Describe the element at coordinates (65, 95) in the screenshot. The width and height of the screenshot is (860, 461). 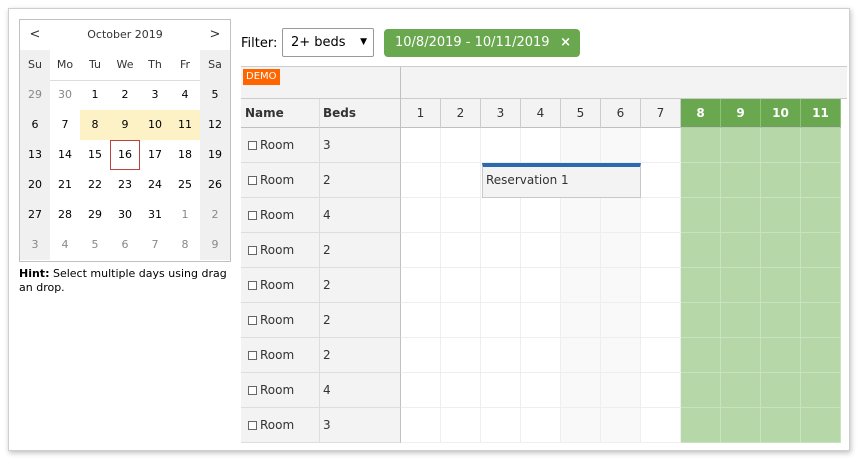
I see `calendar-day: 30` at that location.